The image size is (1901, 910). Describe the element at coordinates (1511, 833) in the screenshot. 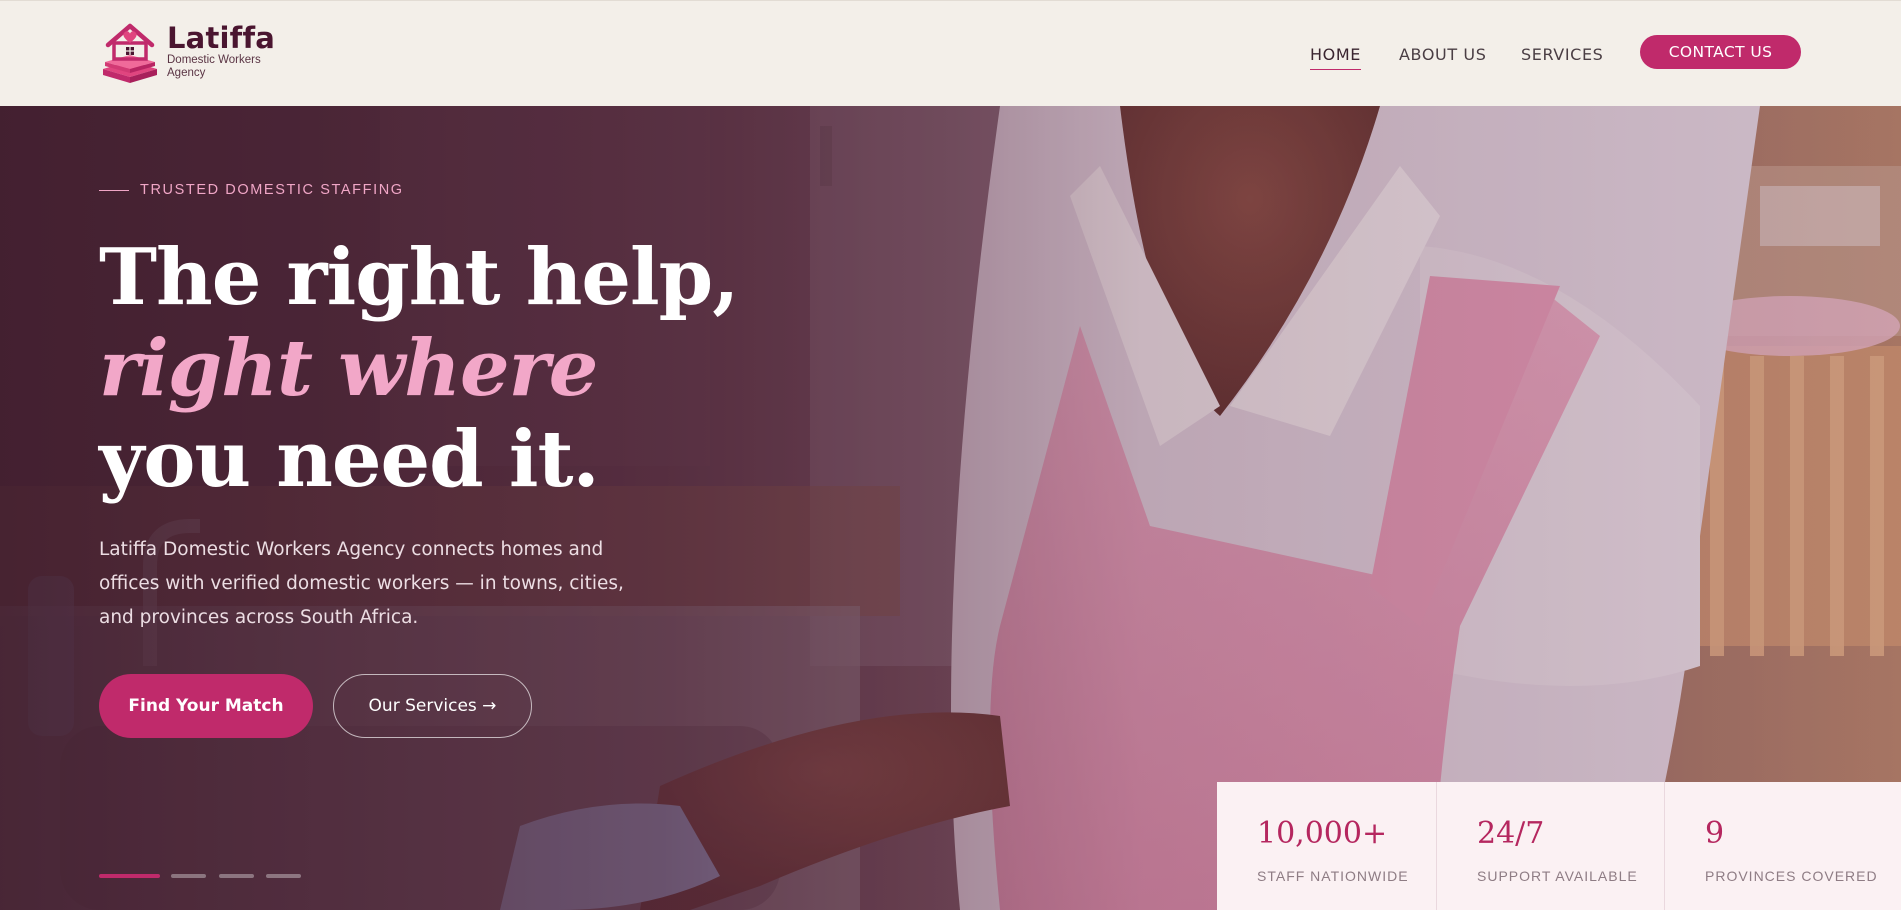

I see `stat-value: 24/7` at that location.